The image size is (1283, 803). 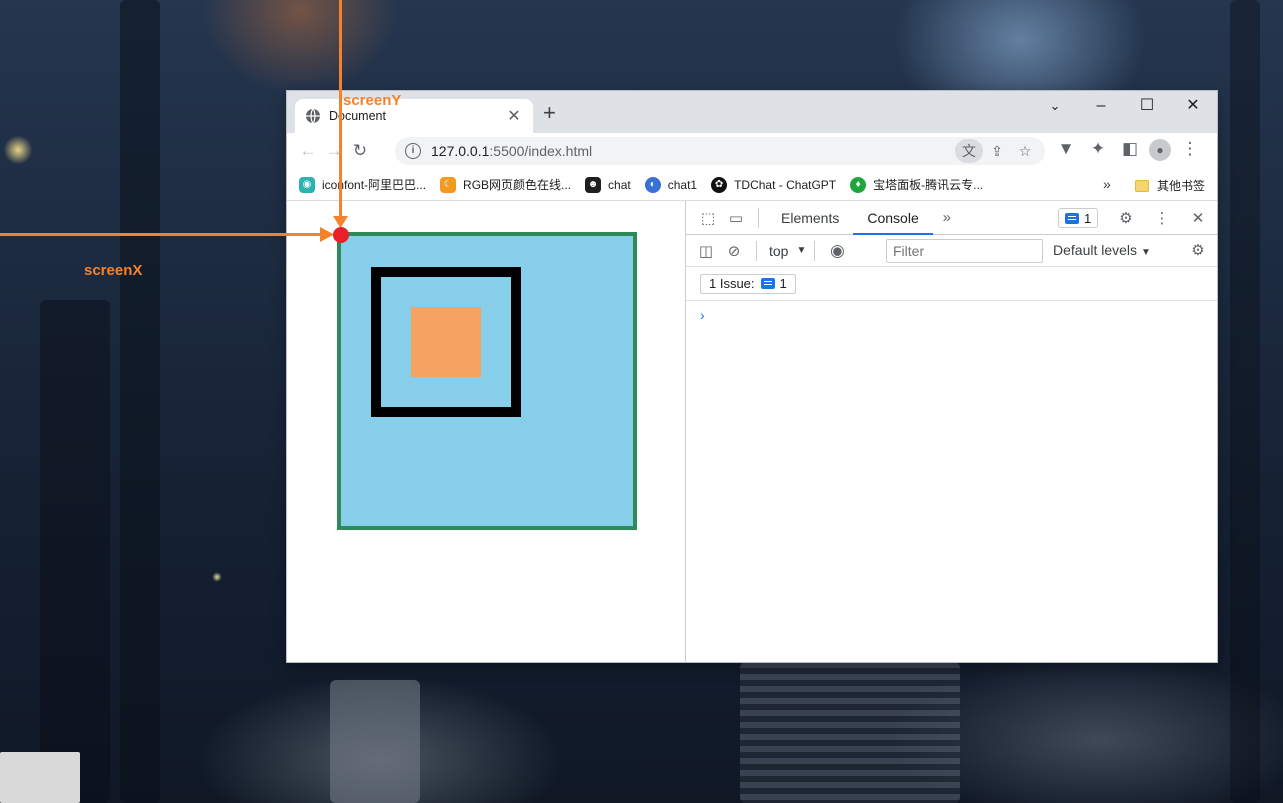 What do you see at coordinates (313, 116) in the screenshot?
I see `globe-icon` at bounding box center [313, 116].